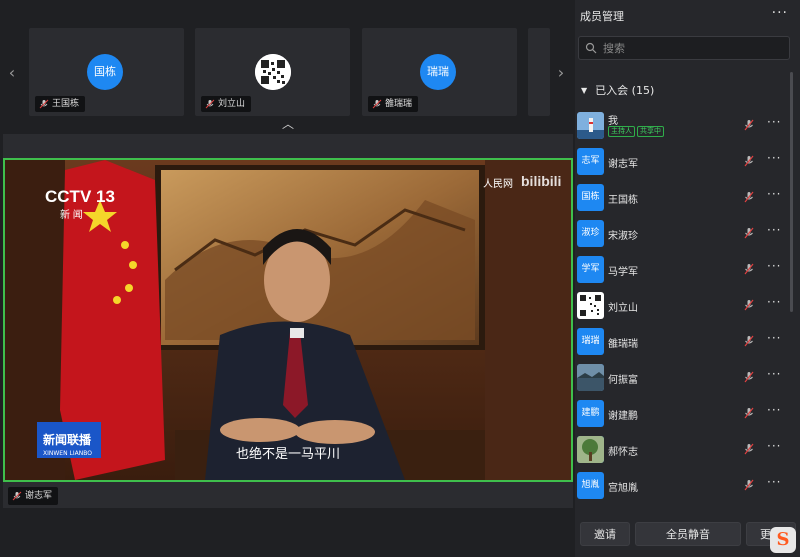  Describe the element at coordinates (623, 272) in the screenshot. I see `member-name: 马学军` at that location.